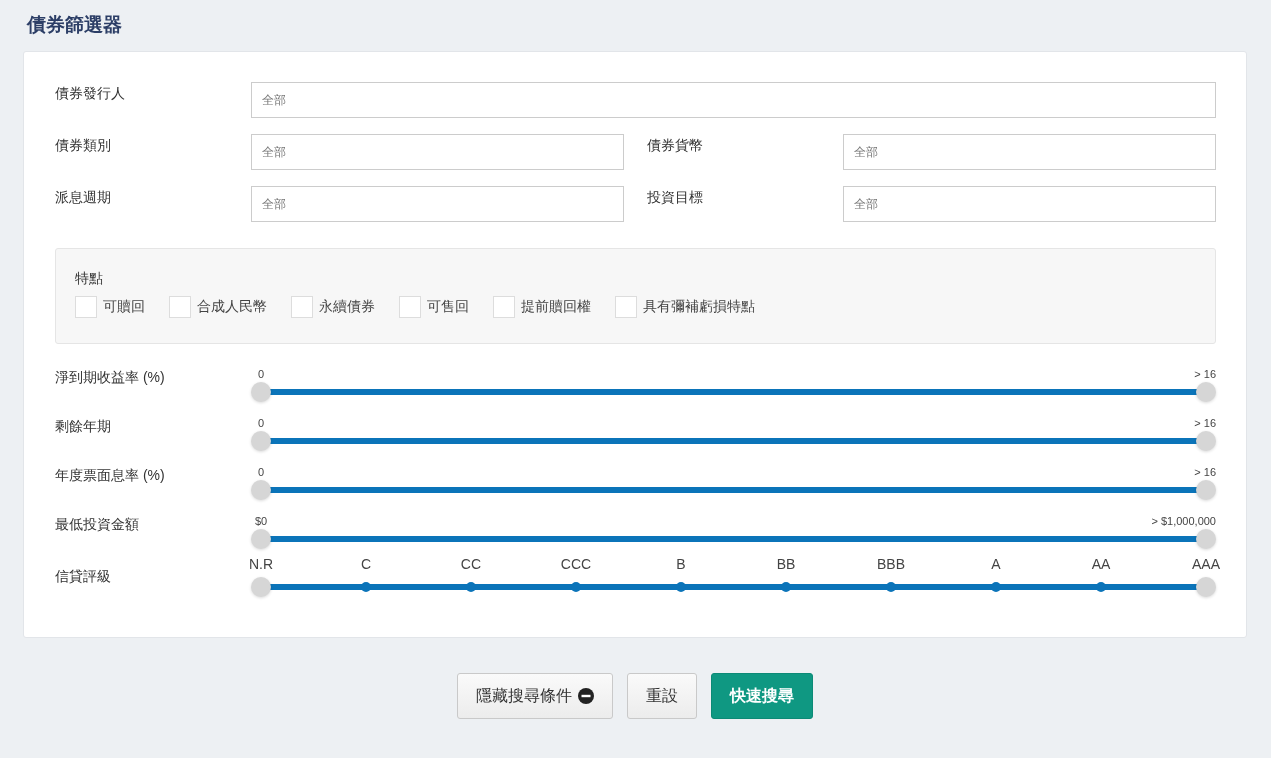 This screenshot has width=1271, height=758. I want to click on minus-circle-icon, so click(586, 696).